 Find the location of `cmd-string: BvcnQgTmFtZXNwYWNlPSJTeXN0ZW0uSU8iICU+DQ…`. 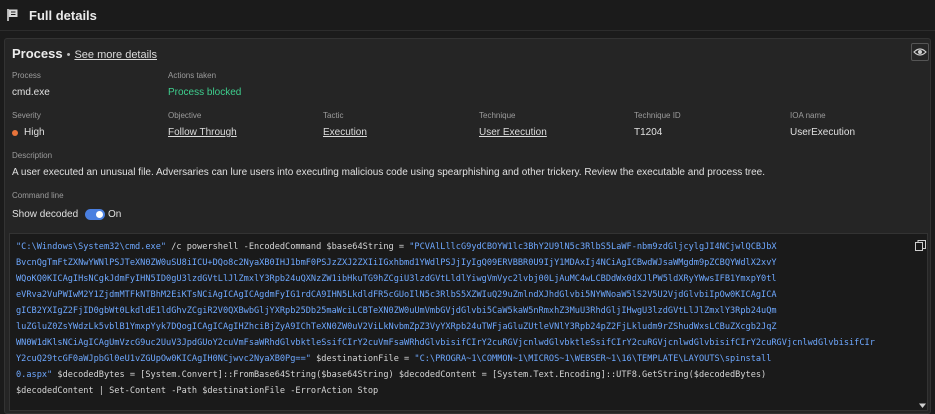

cmd-string: BvcnQgTmFtZXNwYWNlPSJTeXN0ZW0uSU8iICU+DQ… is located at coordinates (396, 263).